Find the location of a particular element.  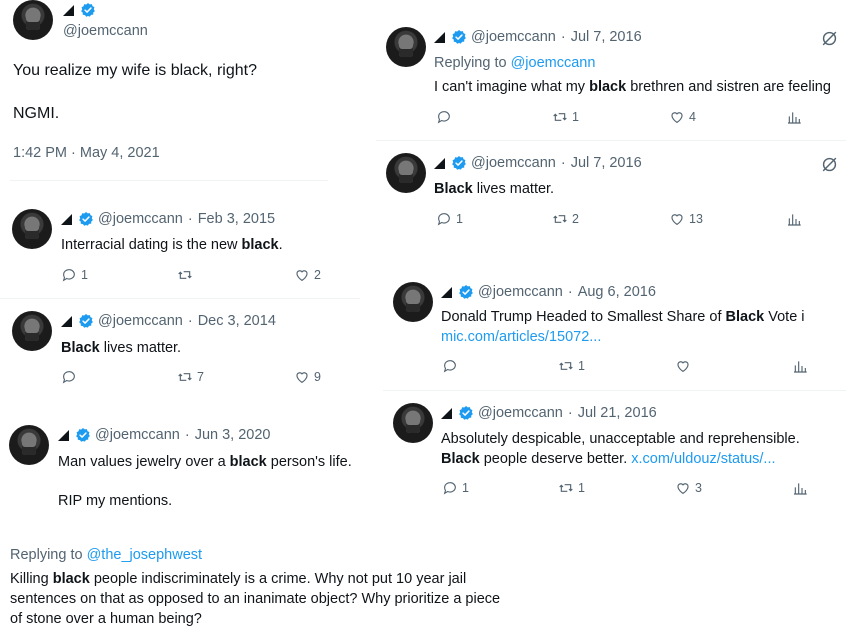

author-header is located at coordinates (79, 10).